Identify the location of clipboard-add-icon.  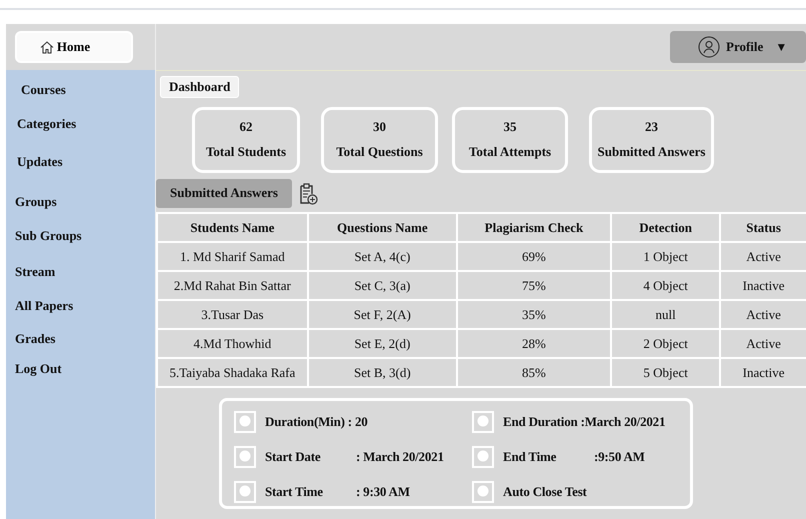
(308, 193).